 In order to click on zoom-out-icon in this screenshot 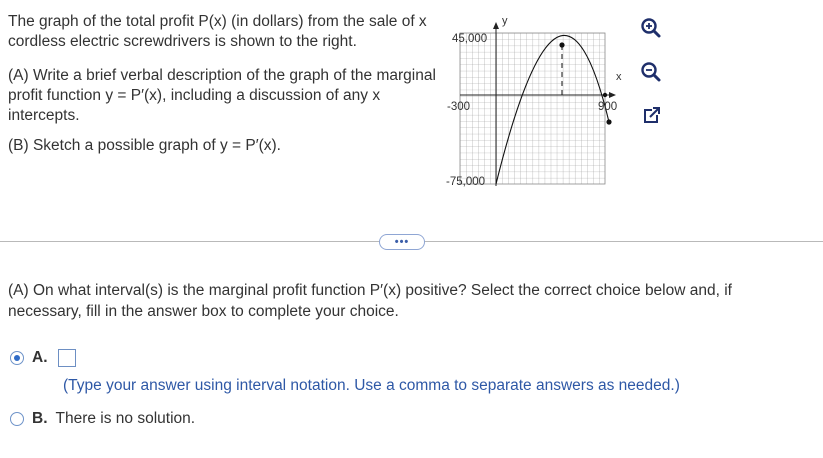, I will do `click(651, 72)`.